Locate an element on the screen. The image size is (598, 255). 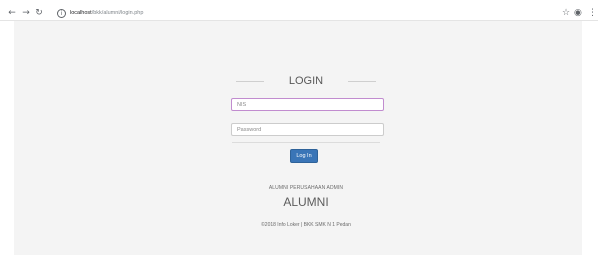
header-line-right is located at coordinates (362, 81).